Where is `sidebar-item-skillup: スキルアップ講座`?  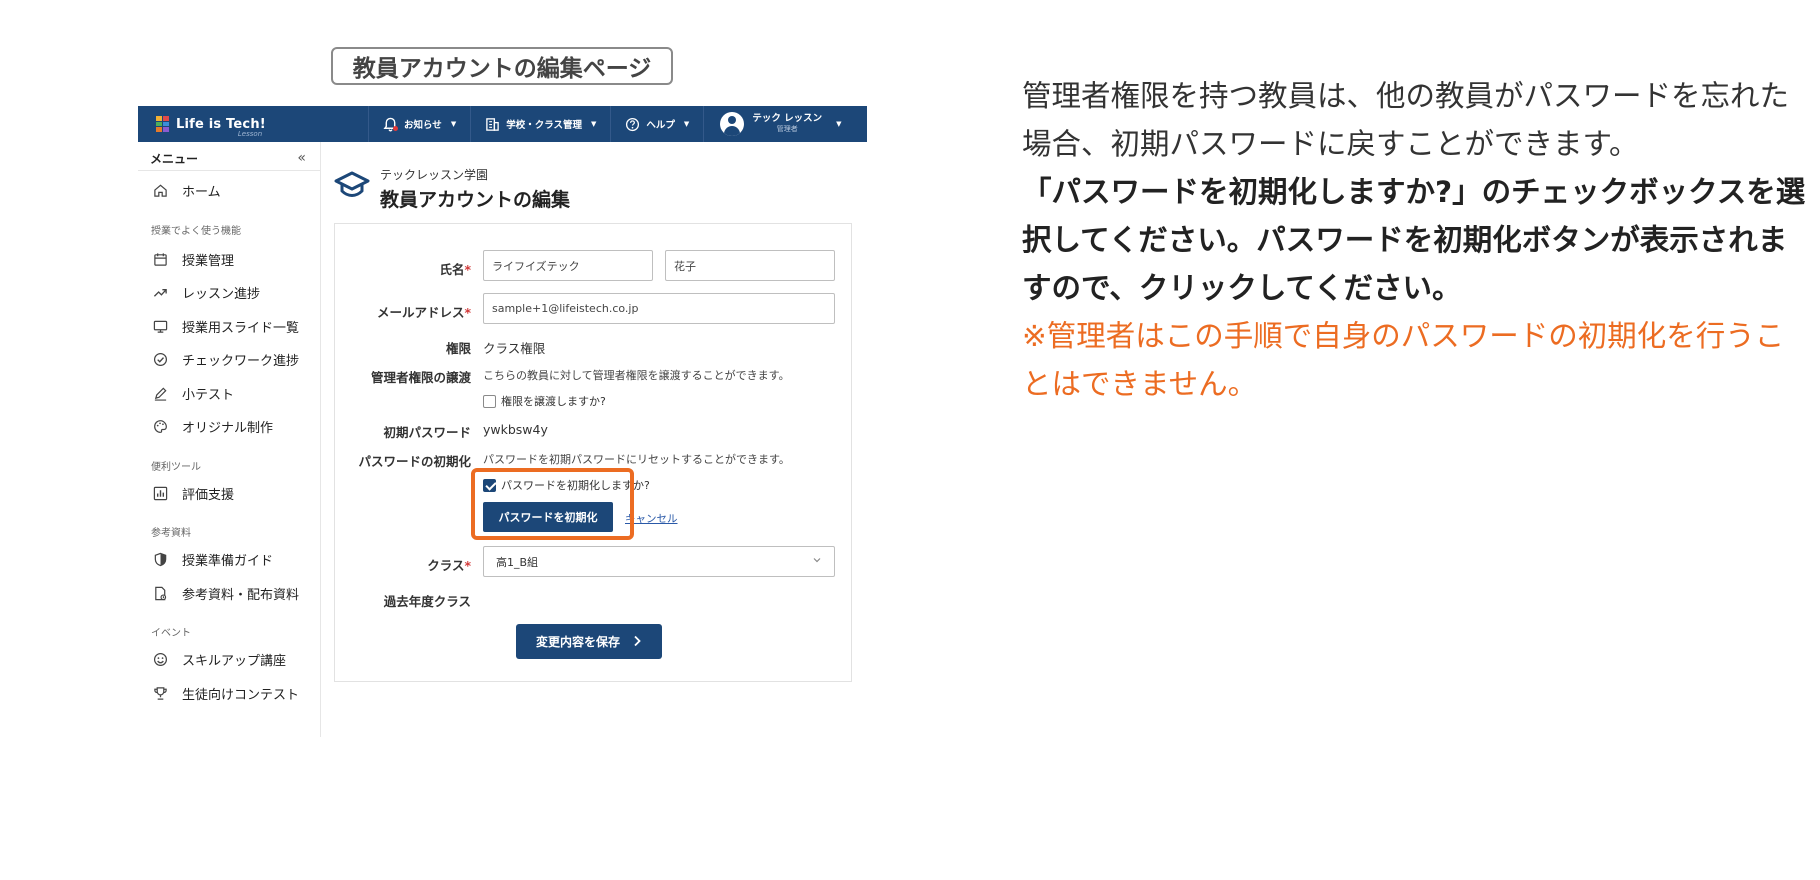
sidebar-item-skillup: スキルアップ講座 is located at coordinates (229, 660).